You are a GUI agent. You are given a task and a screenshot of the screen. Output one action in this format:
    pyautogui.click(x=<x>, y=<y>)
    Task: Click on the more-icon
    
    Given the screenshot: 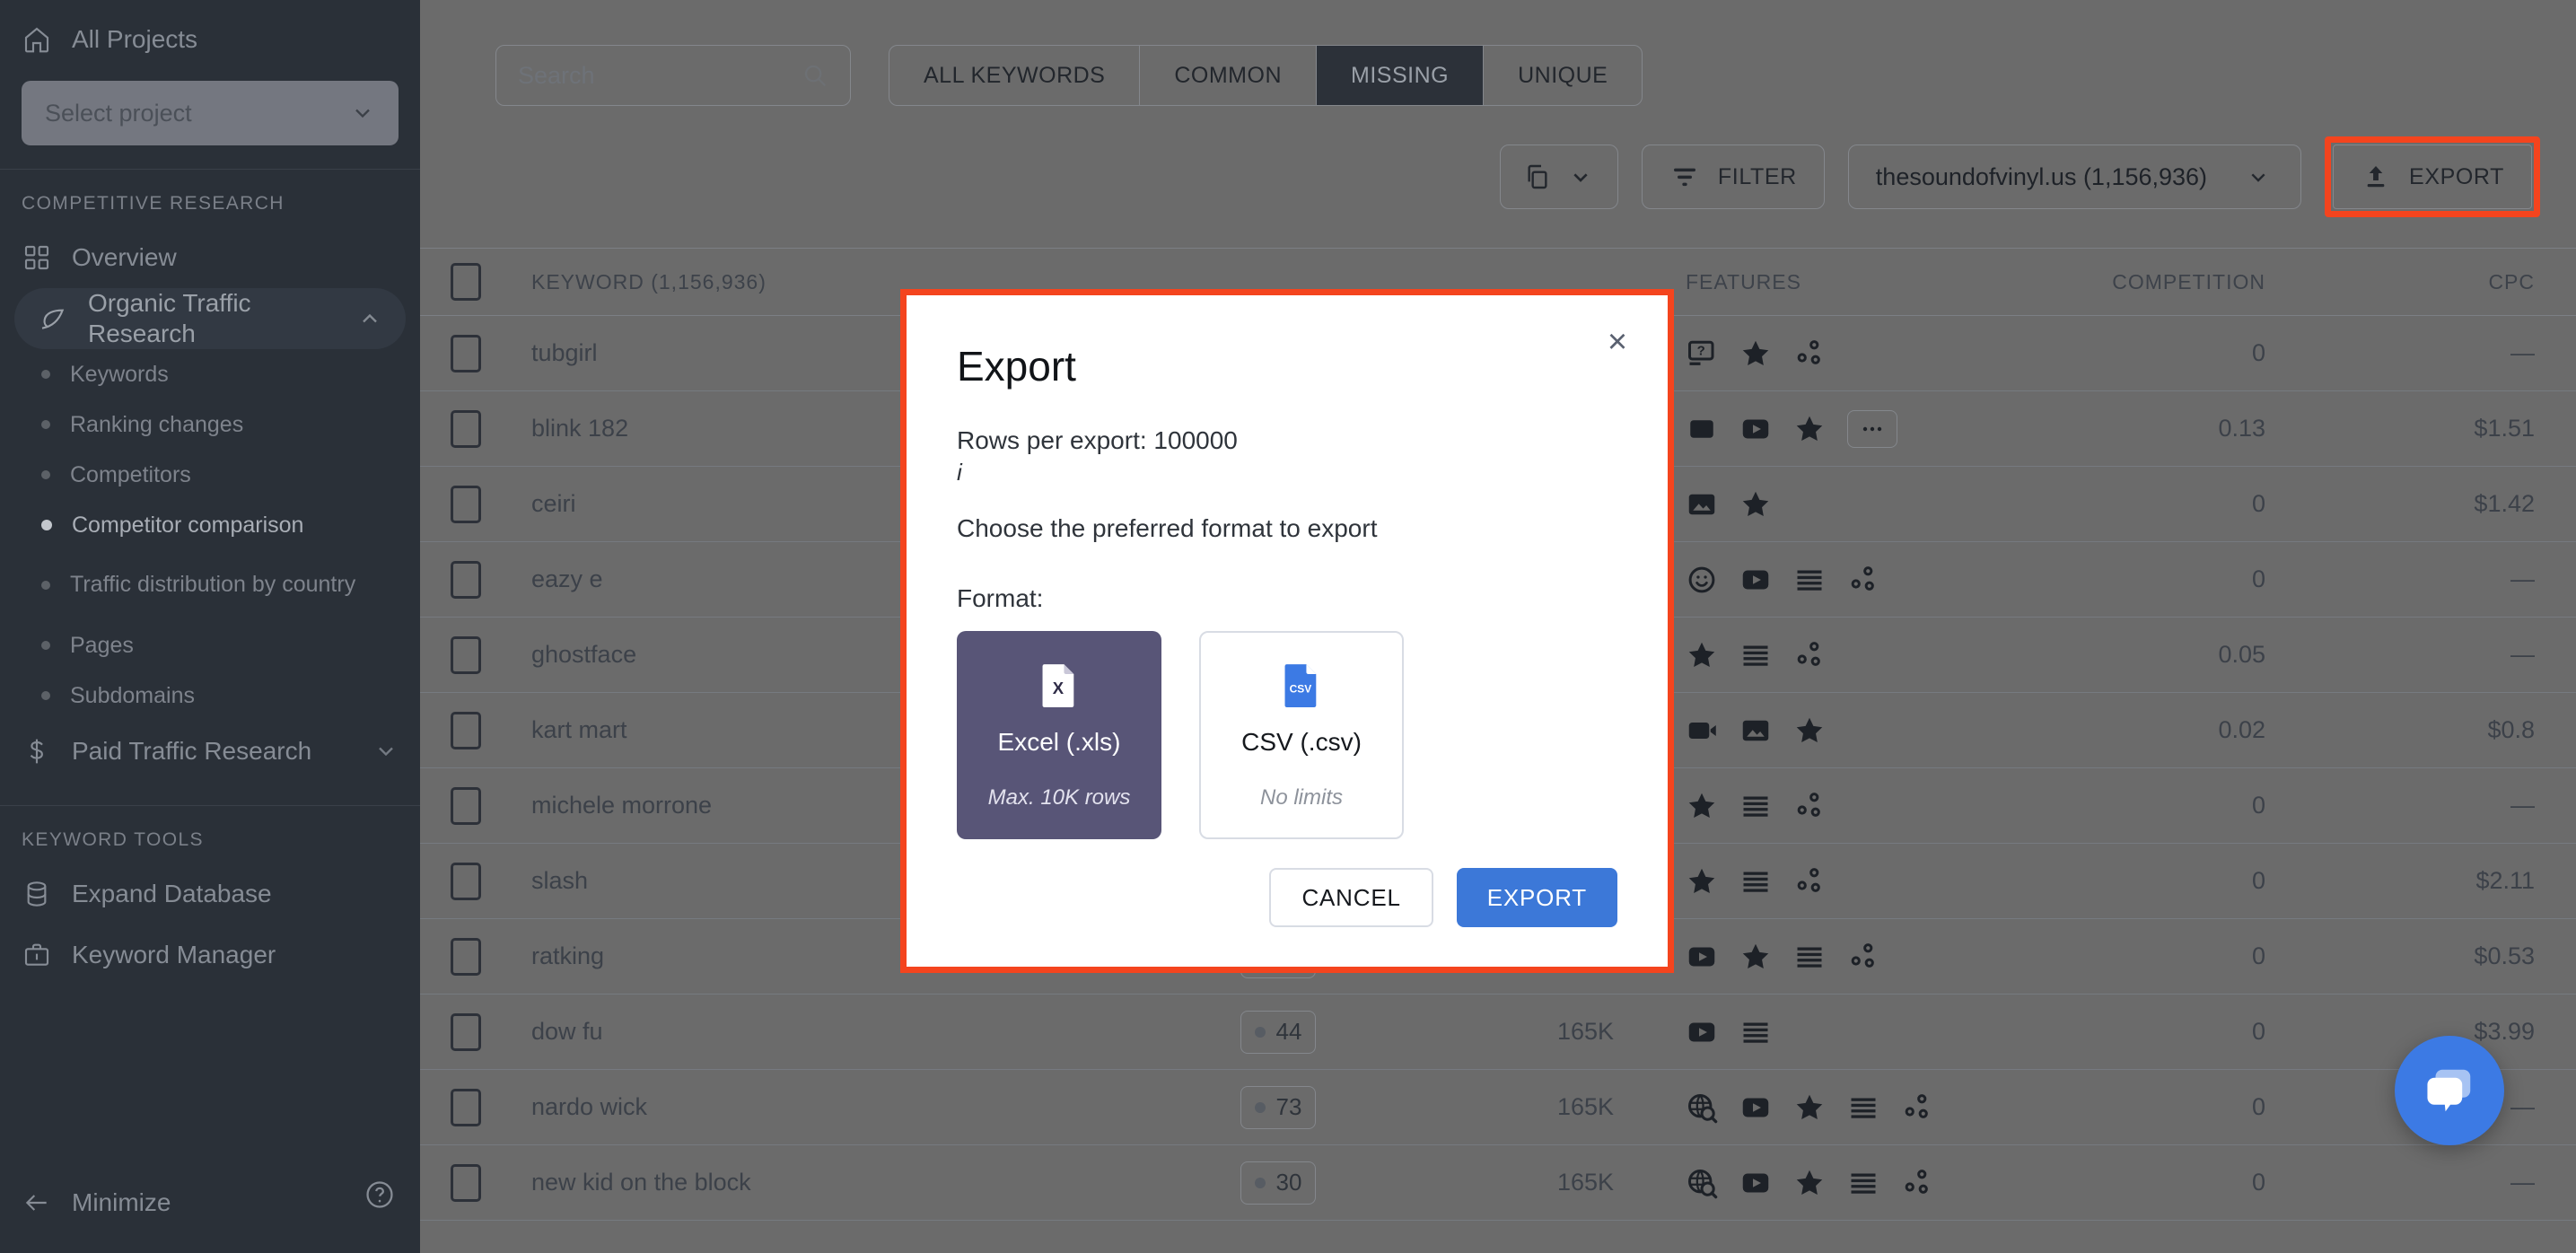 What is the action you would take?
    pyautogui.click(x=1872, y=428)
    